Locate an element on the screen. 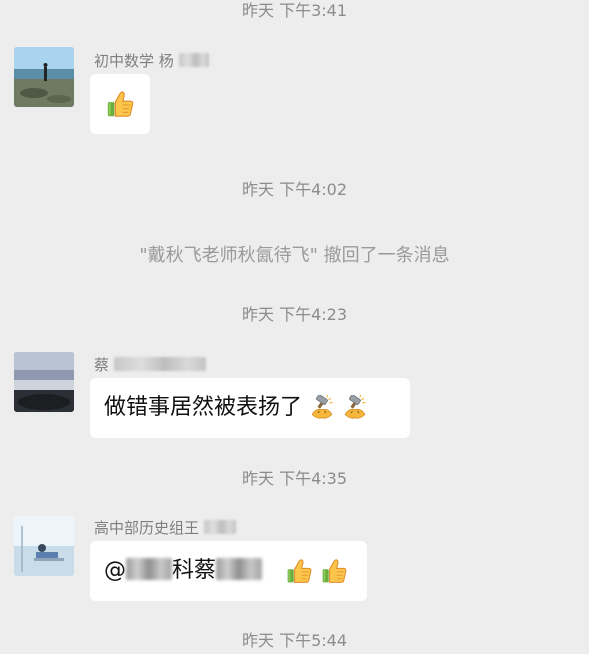 The width and height of the screenshot is (589, 654). timestamp: 昨天 下午4:02 is located at coordinates (294, 189).